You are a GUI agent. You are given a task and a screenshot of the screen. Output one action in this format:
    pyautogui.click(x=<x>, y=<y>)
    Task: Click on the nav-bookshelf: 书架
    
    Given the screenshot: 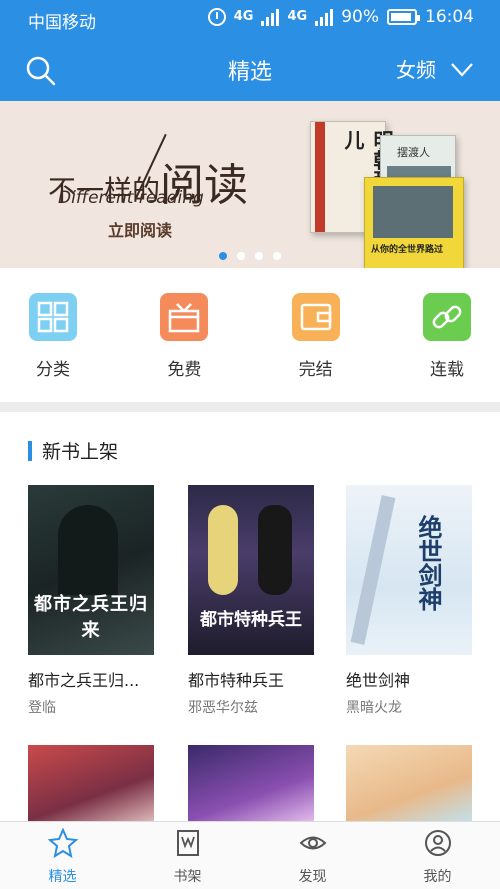 What is the action you would take?
    pyautogui.click(x=187, y=855)
    